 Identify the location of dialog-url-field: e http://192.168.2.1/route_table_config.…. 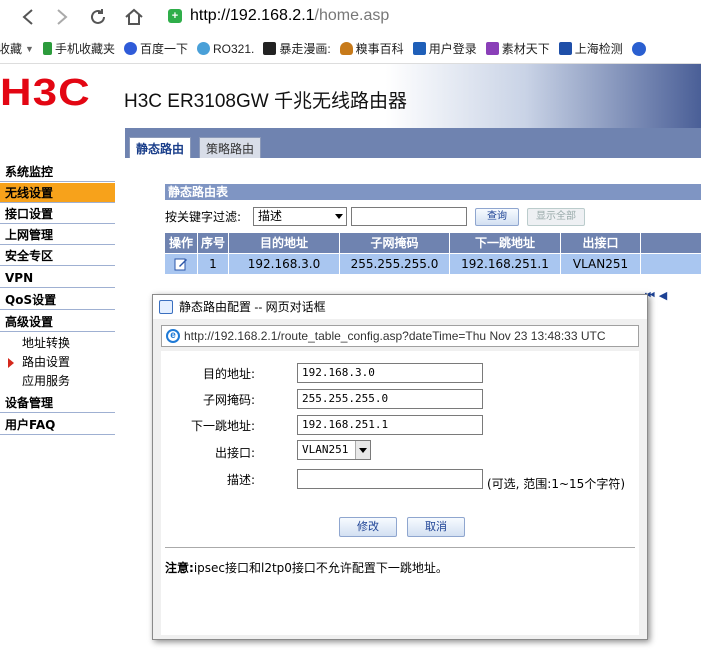
(400, 336).